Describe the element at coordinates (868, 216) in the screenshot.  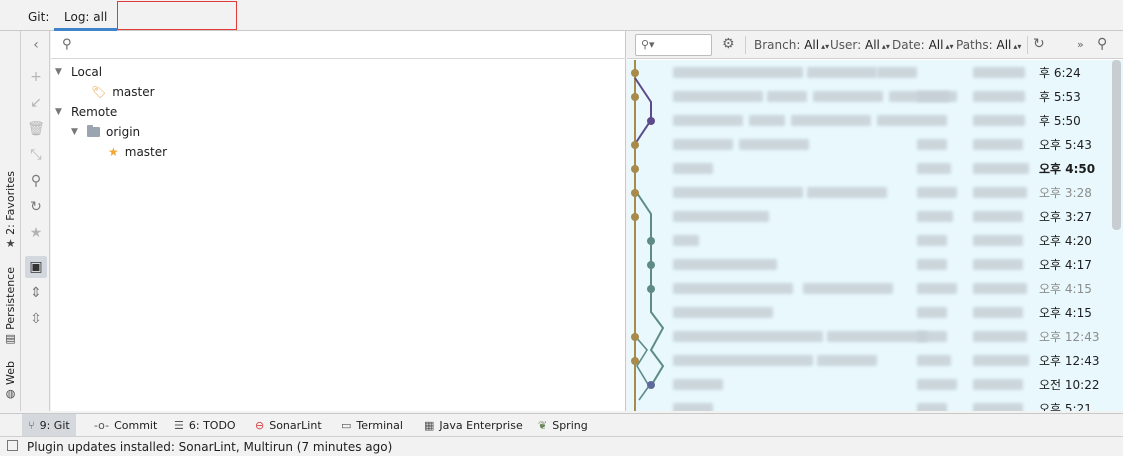
I see `commit-row: 오후 3:27` at that location.